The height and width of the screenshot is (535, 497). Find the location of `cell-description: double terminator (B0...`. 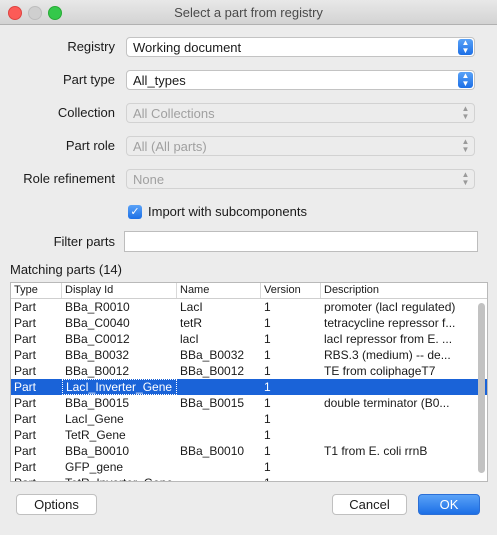

cell-description: double terminator (B0... is located at coordinates (387, 403).